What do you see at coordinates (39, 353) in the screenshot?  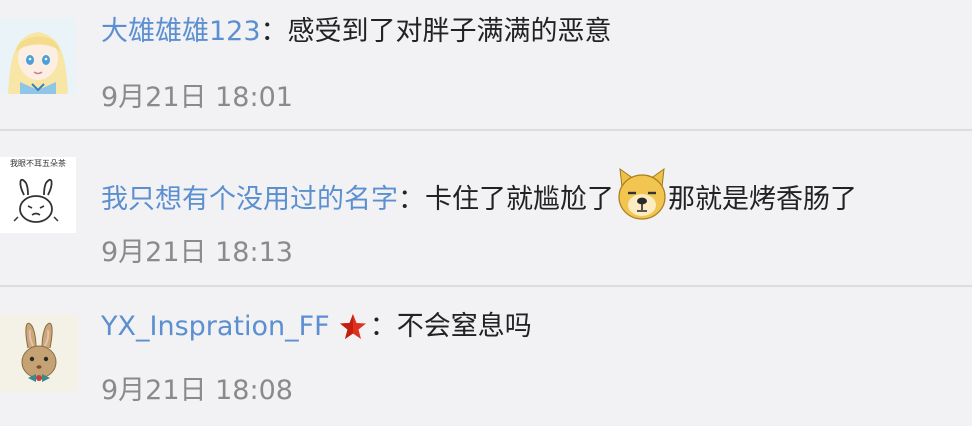 I see `bunny-bowtie-avatar-icon` at bounding box center [39, 353].